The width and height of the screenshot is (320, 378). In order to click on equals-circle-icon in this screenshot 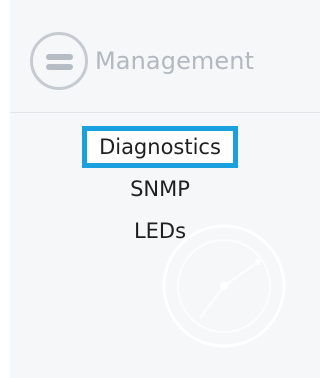, I will do `click(59, 61)`.